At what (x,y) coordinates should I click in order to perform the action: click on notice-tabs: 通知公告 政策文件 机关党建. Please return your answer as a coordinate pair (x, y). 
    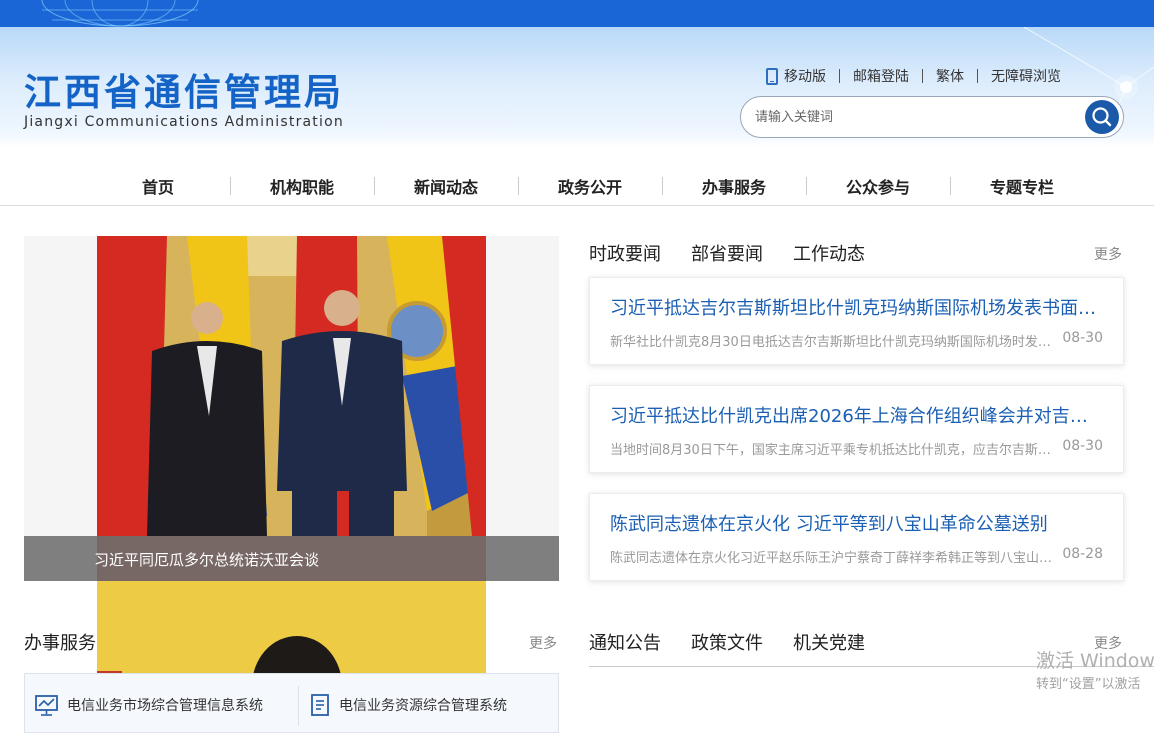
    Looking at the image, I should click on (742, 642).